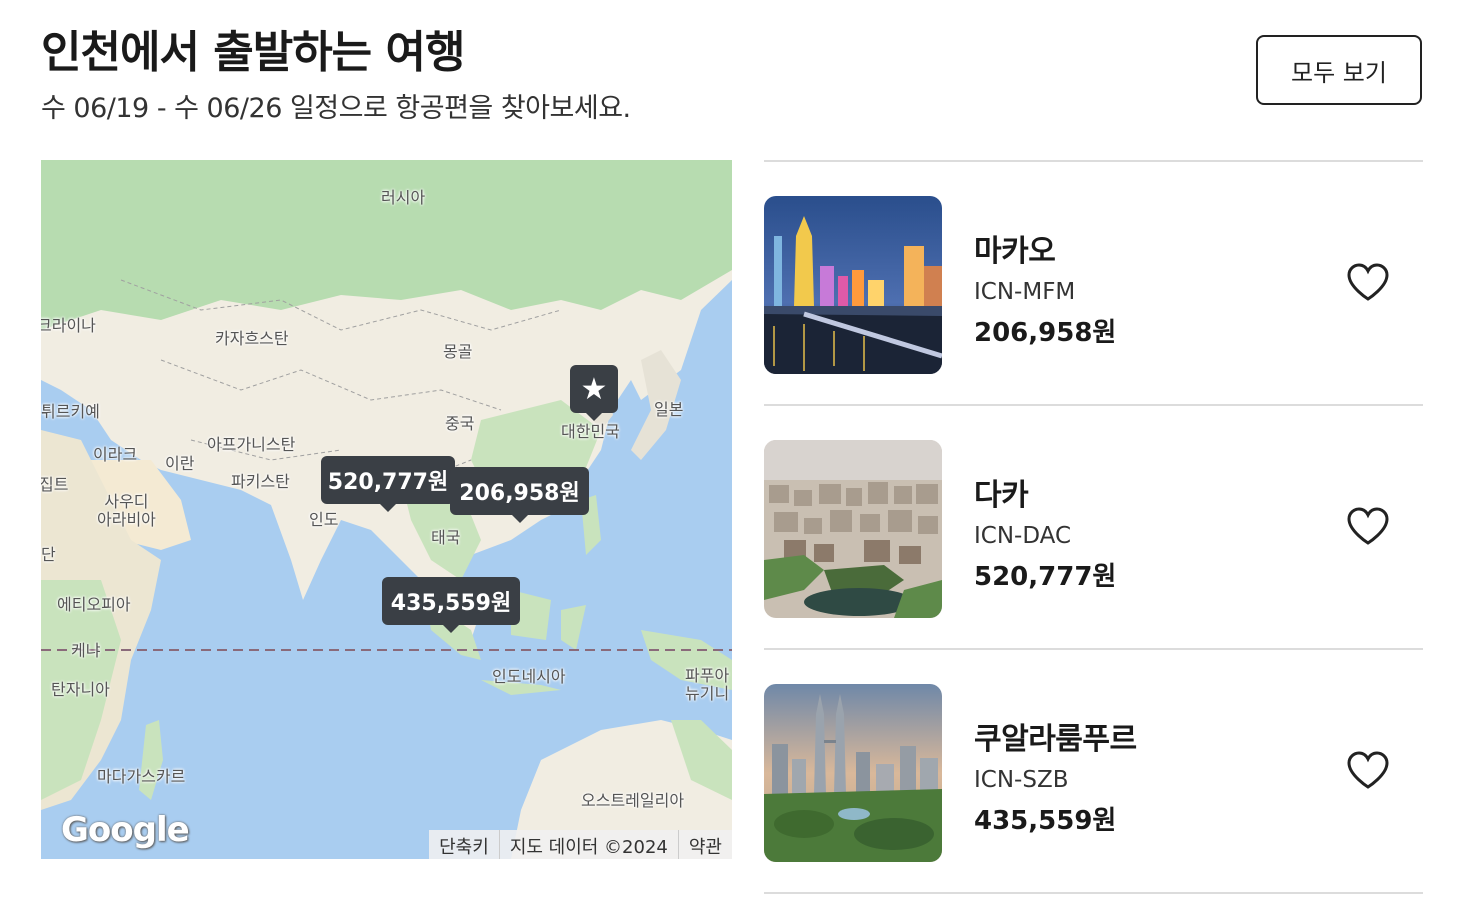 The height and width of the screenshot is (914, 1480). Describe the element at coordinates (519, 495) in the screenshot. I see `map-pin-macau: 206,958원` at that location.